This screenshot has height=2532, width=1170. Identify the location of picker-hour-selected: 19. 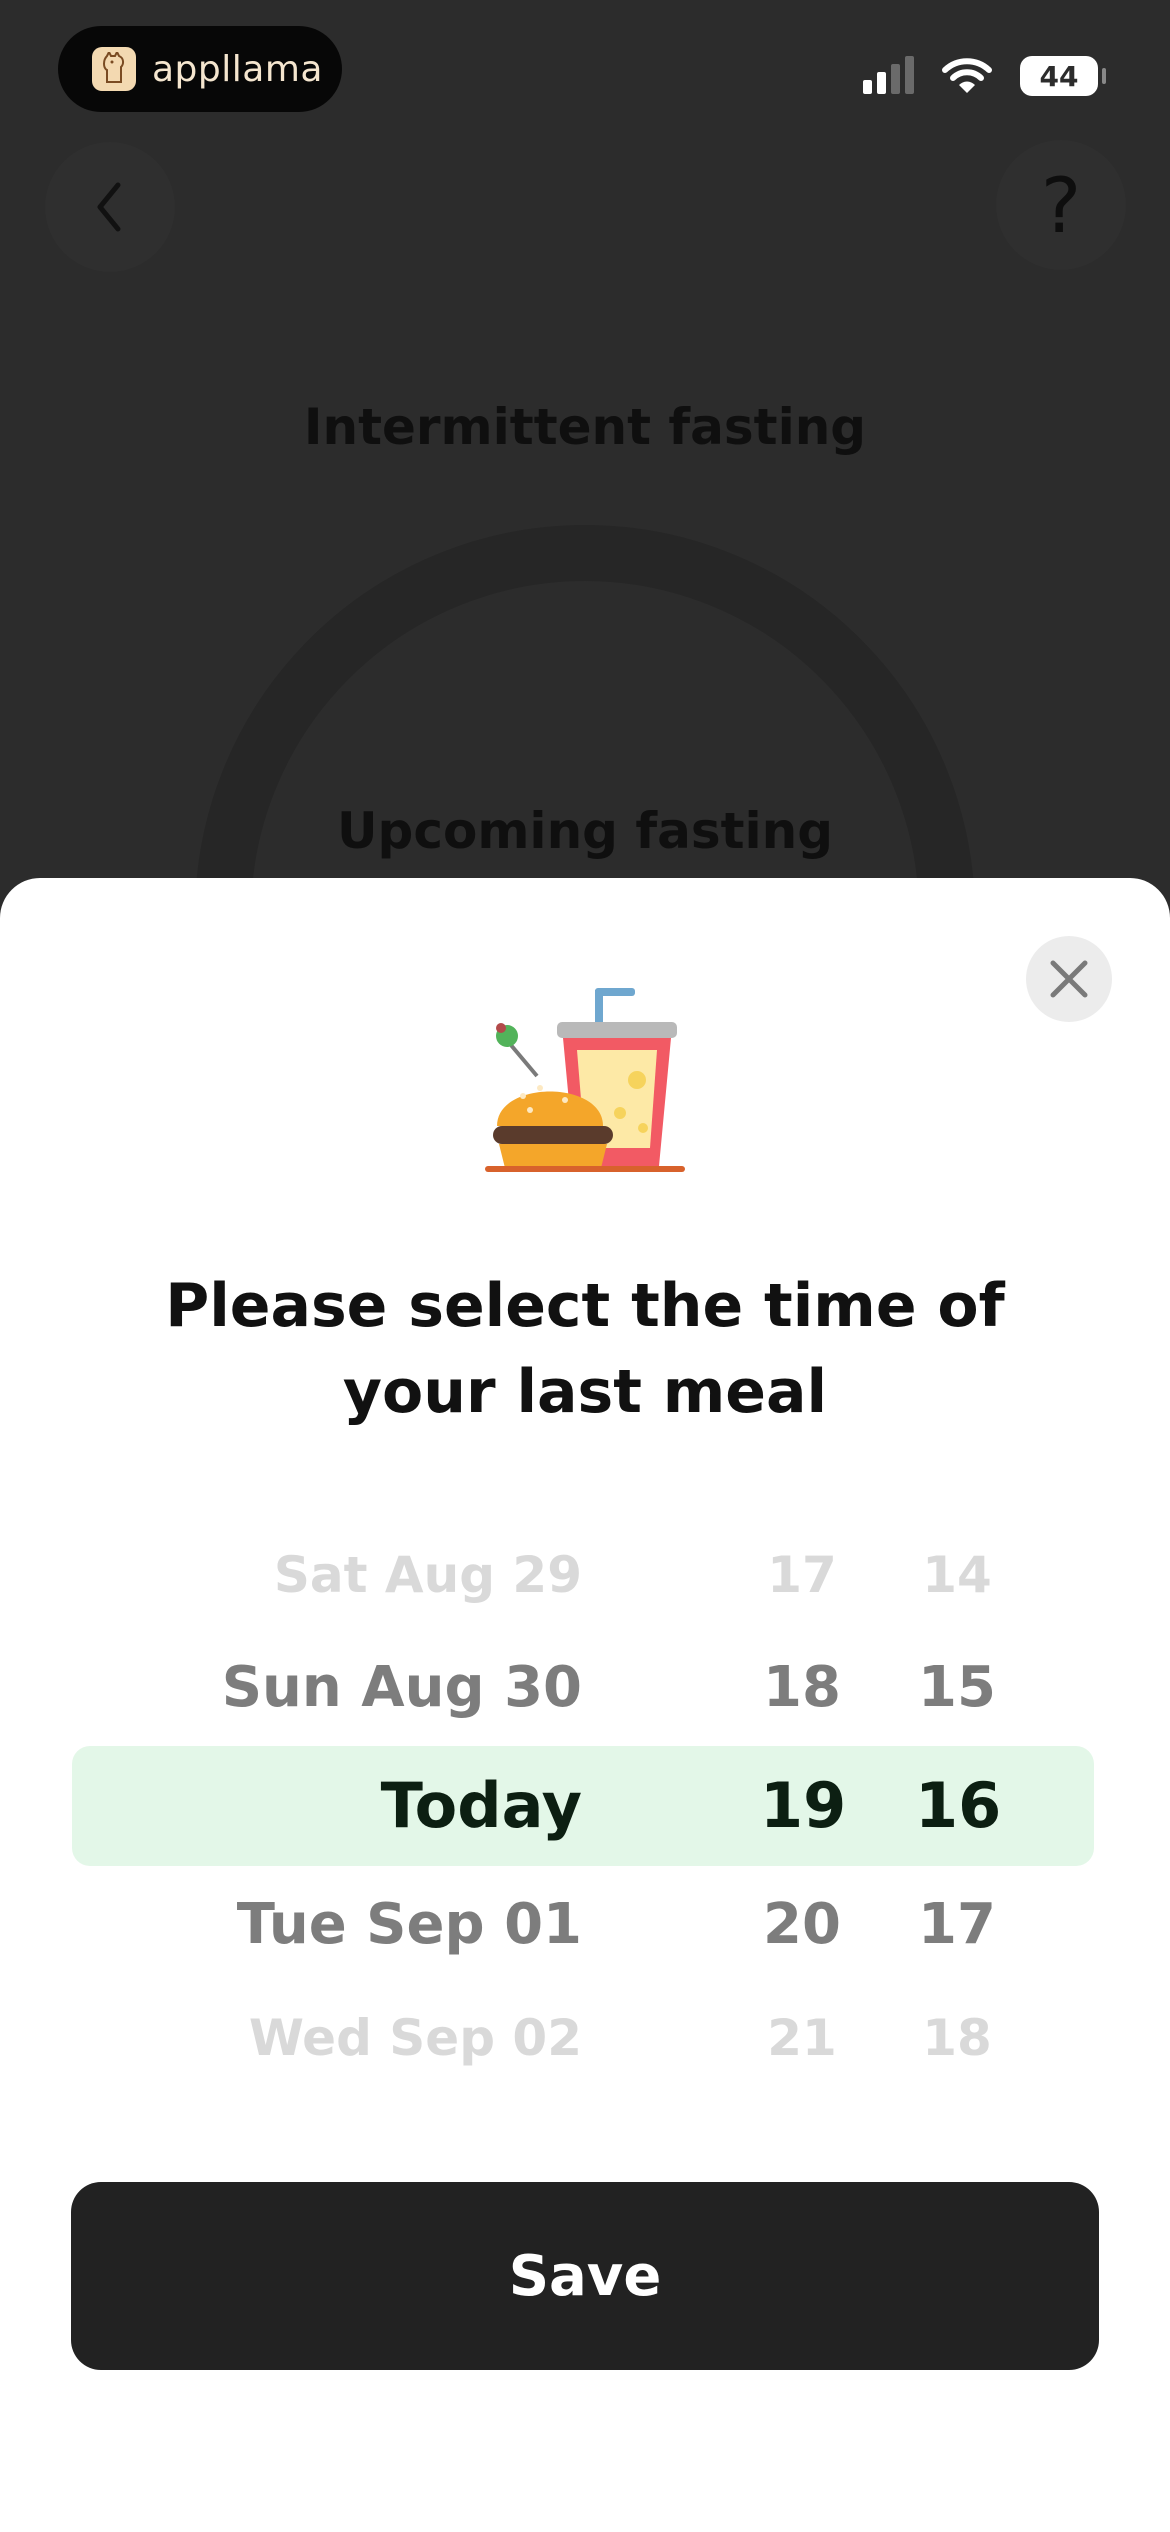
(803, 1805).